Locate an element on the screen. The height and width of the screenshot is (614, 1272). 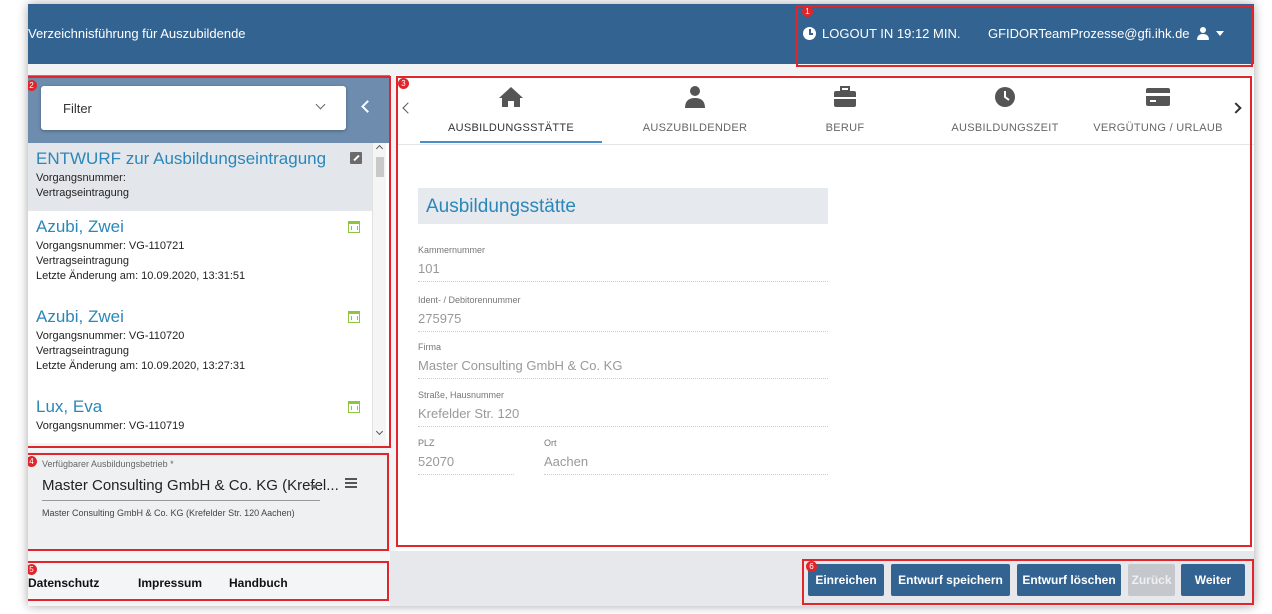
caret-down-icon is located at coordinates (1219, 33).